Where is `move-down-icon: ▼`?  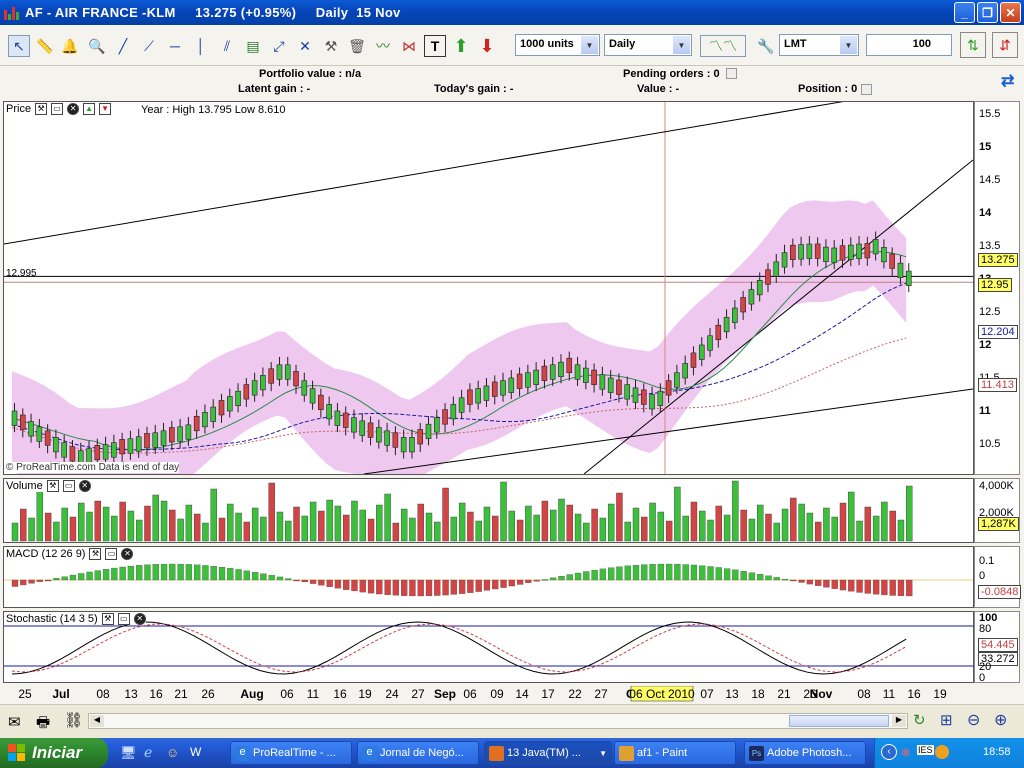 move-down-icon: ▼ is located at coordinates (105, 109).